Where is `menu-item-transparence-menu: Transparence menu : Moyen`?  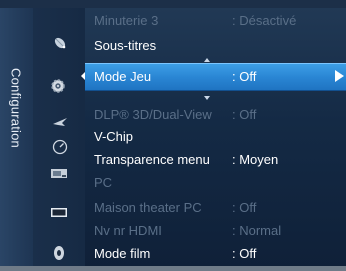
menu-item-transparence-menu: Transparence menu : Moyen is located at coordinates (215, 160).